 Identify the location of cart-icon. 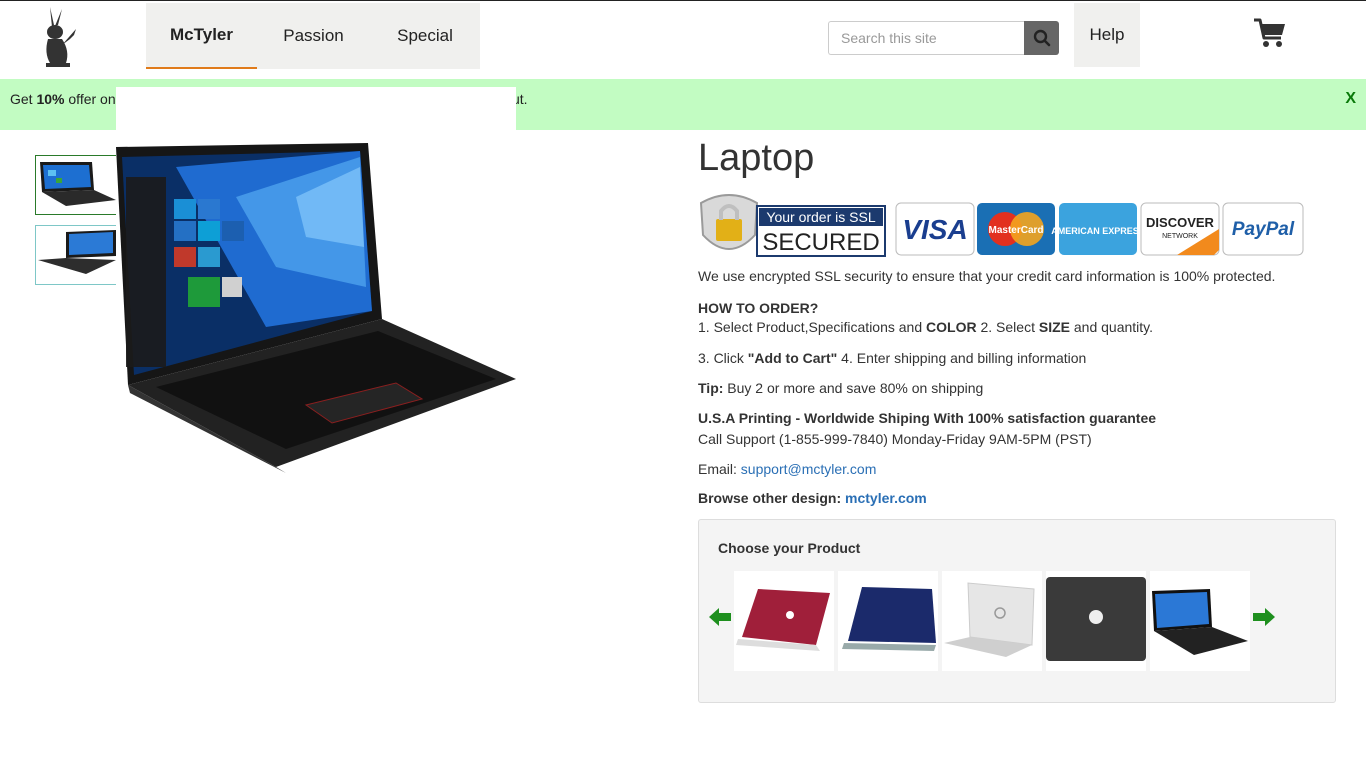
(1270, 33).